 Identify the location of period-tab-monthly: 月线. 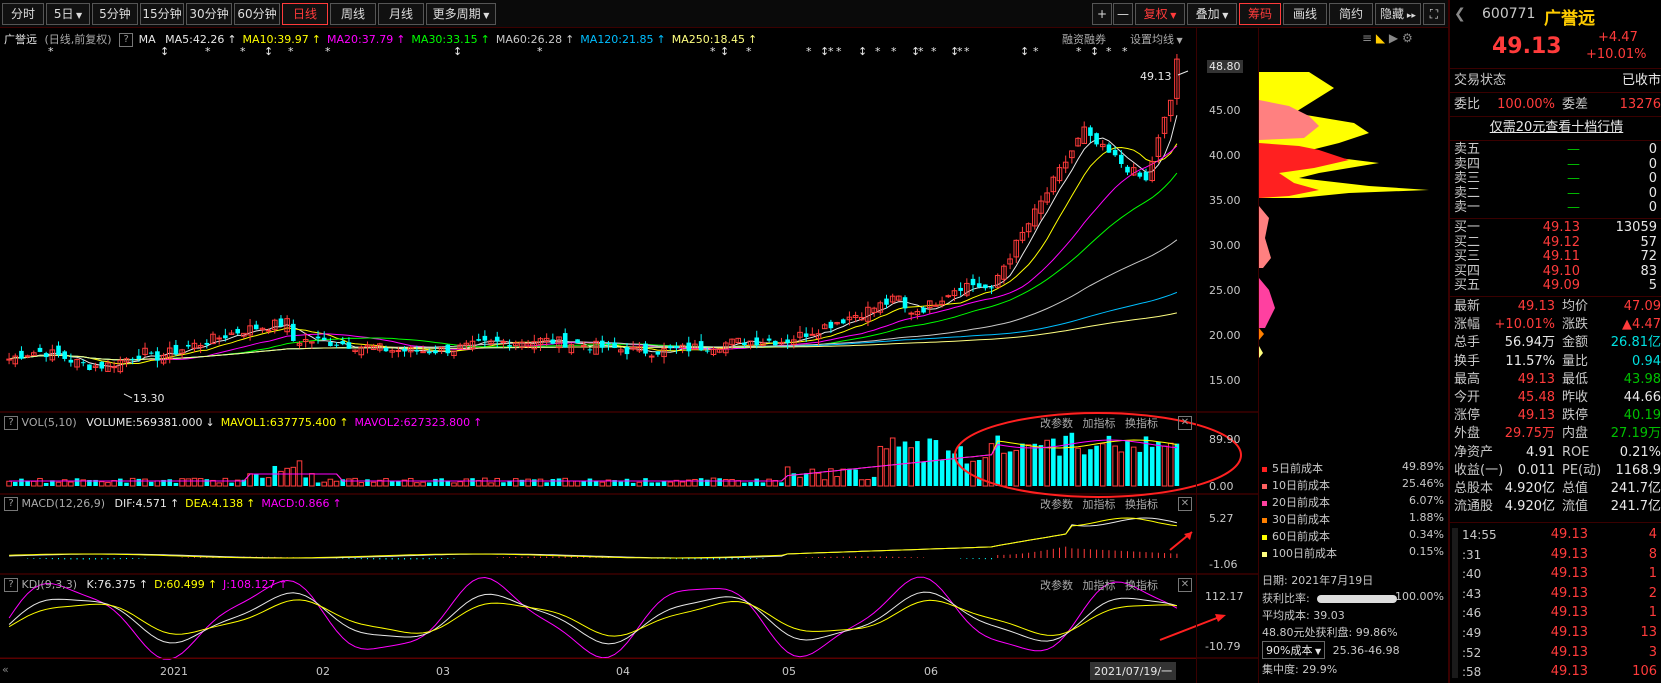
(401, 14).